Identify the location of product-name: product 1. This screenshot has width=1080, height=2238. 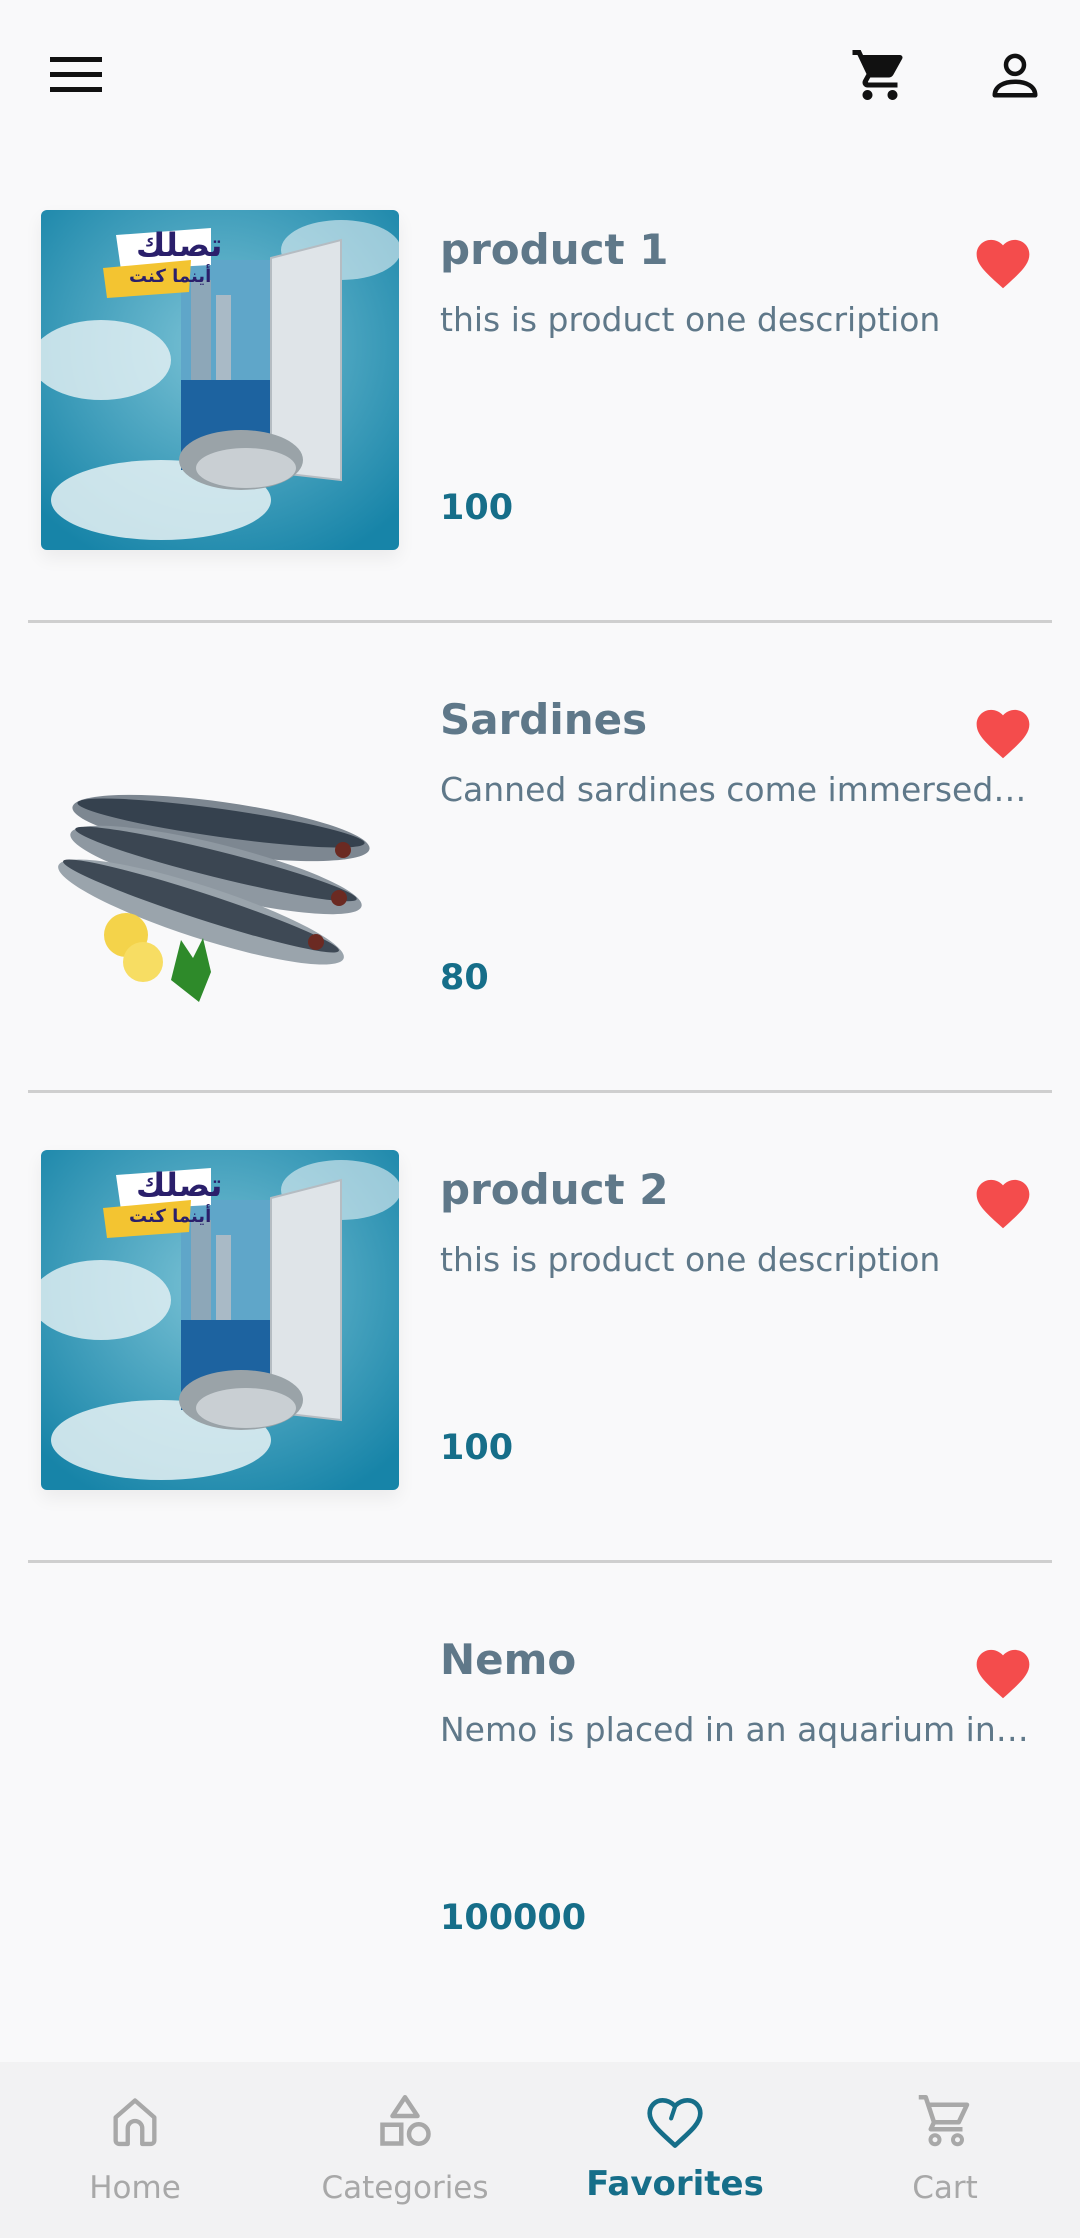
(554, 249).